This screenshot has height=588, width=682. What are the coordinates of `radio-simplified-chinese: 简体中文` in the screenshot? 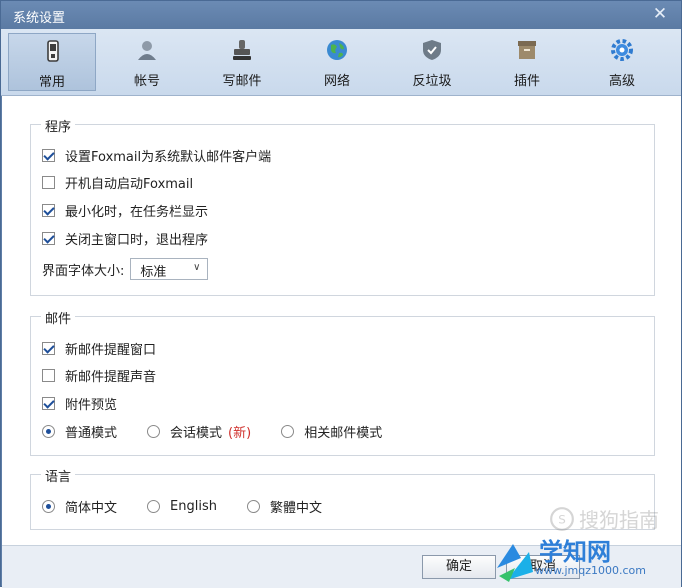 It's located at (79, 506).